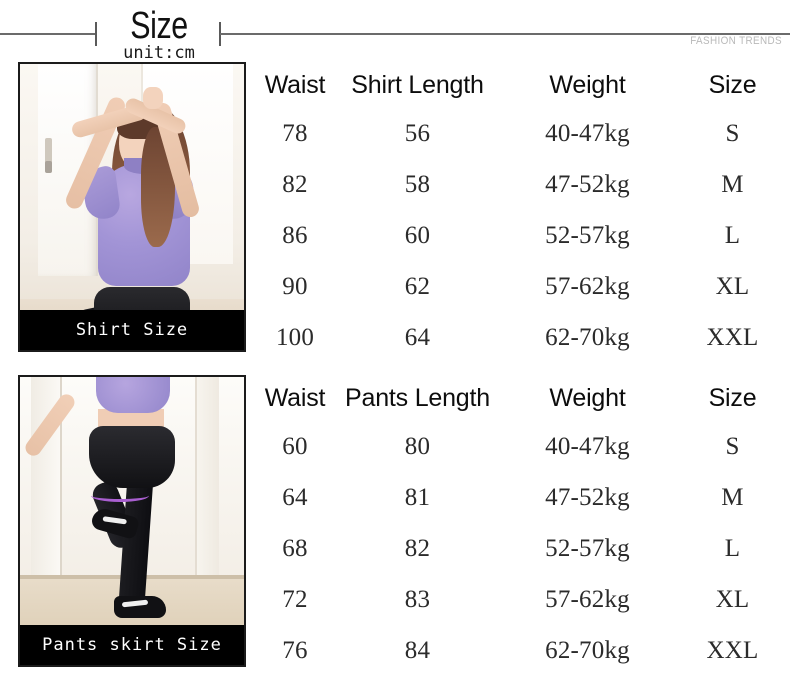 Image resolution: width=790 pixels, height=688 pixels. Describe the element at coordinates (295, 286) in the screenshot. I see `cell-waist: 90` at that location.